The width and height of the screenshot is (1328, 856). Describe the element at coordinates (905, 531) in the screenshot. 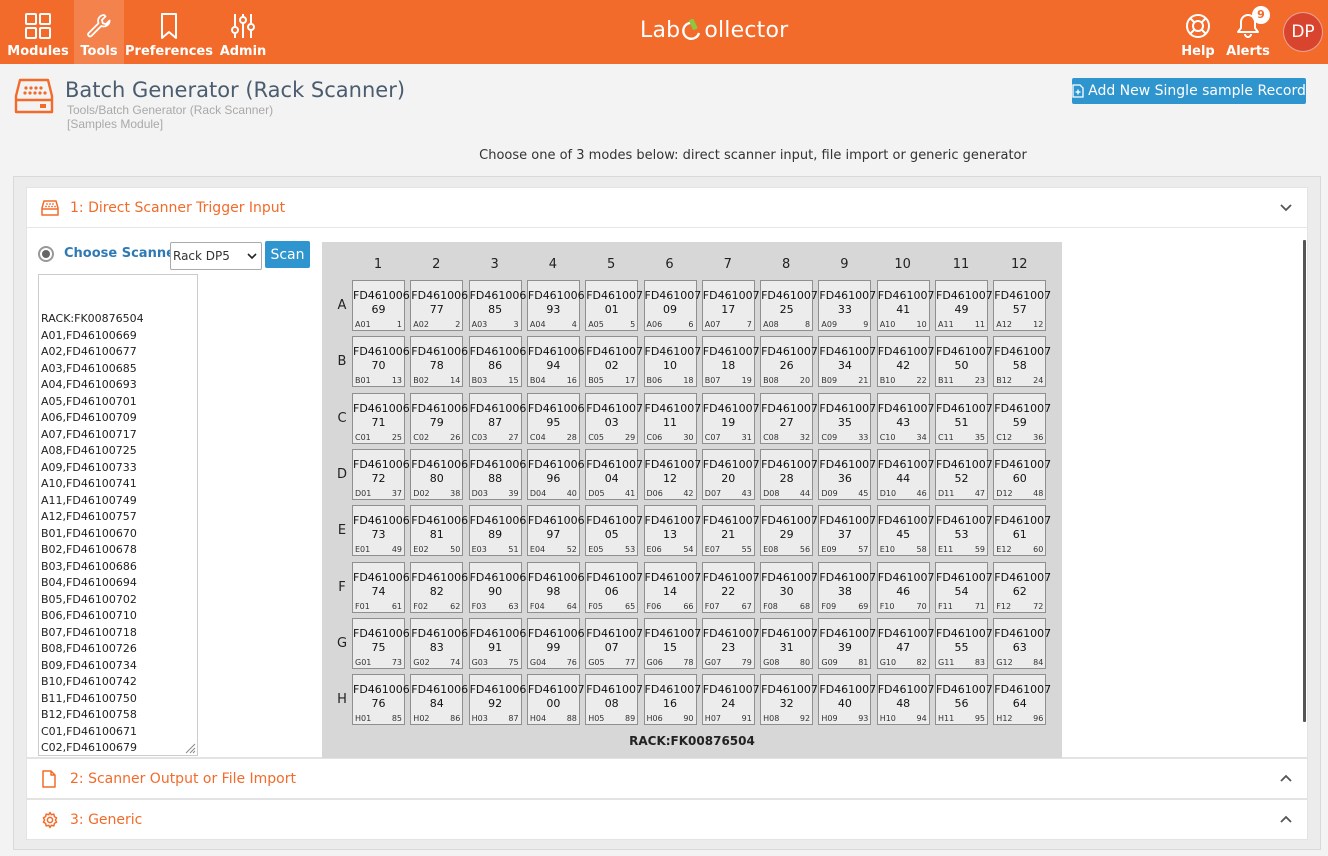

I see `rack-well: FD461007 45 E10 58` at that location.